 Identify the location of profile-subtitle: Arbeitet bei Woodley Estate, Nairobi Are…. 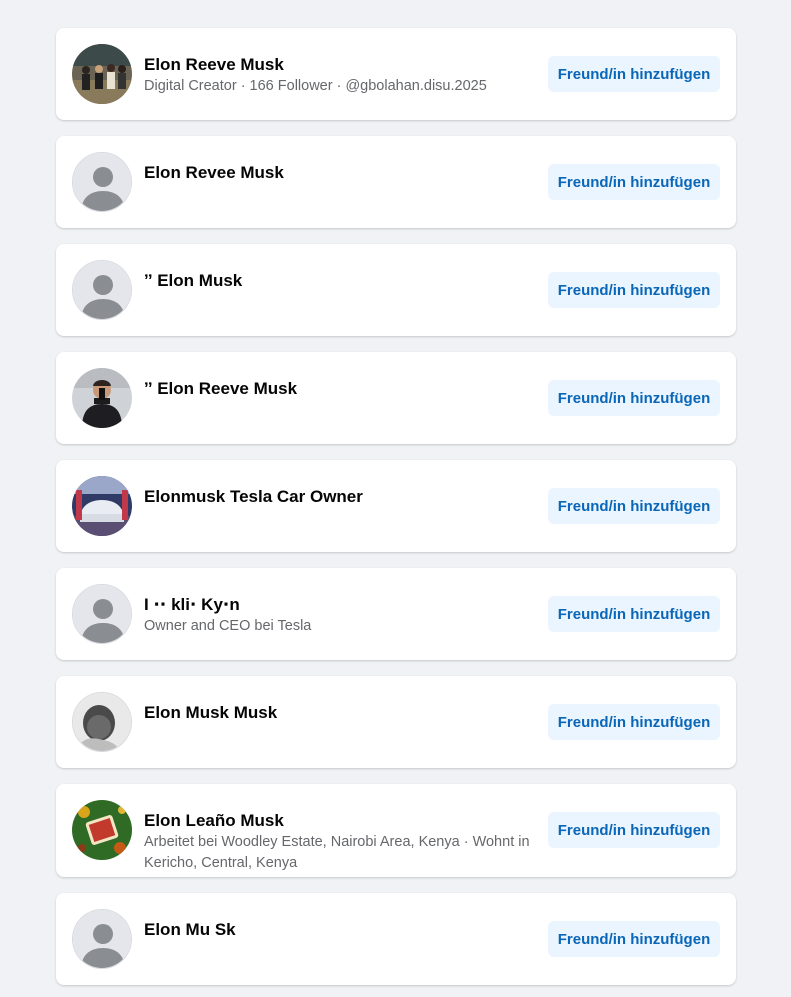
(337, 852).